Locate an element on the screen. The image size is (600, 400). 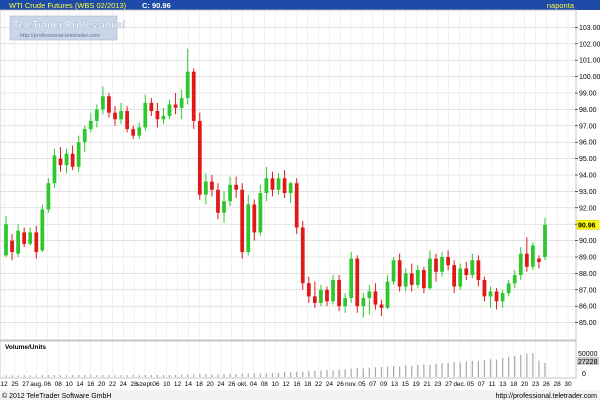
x-tick-label: szept. is located at coordinates (145, 384).